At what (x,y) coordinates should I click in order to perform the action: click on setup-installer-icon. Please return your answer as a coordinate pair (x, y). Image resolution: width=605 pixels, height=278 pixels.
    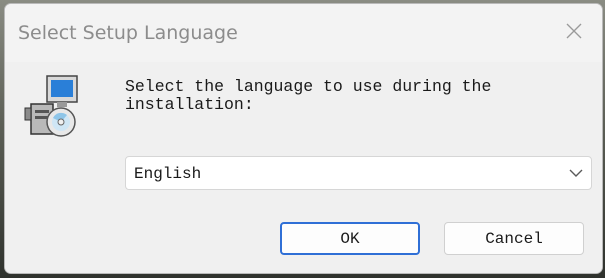
    Looking at the image, I should click on (51, 106).